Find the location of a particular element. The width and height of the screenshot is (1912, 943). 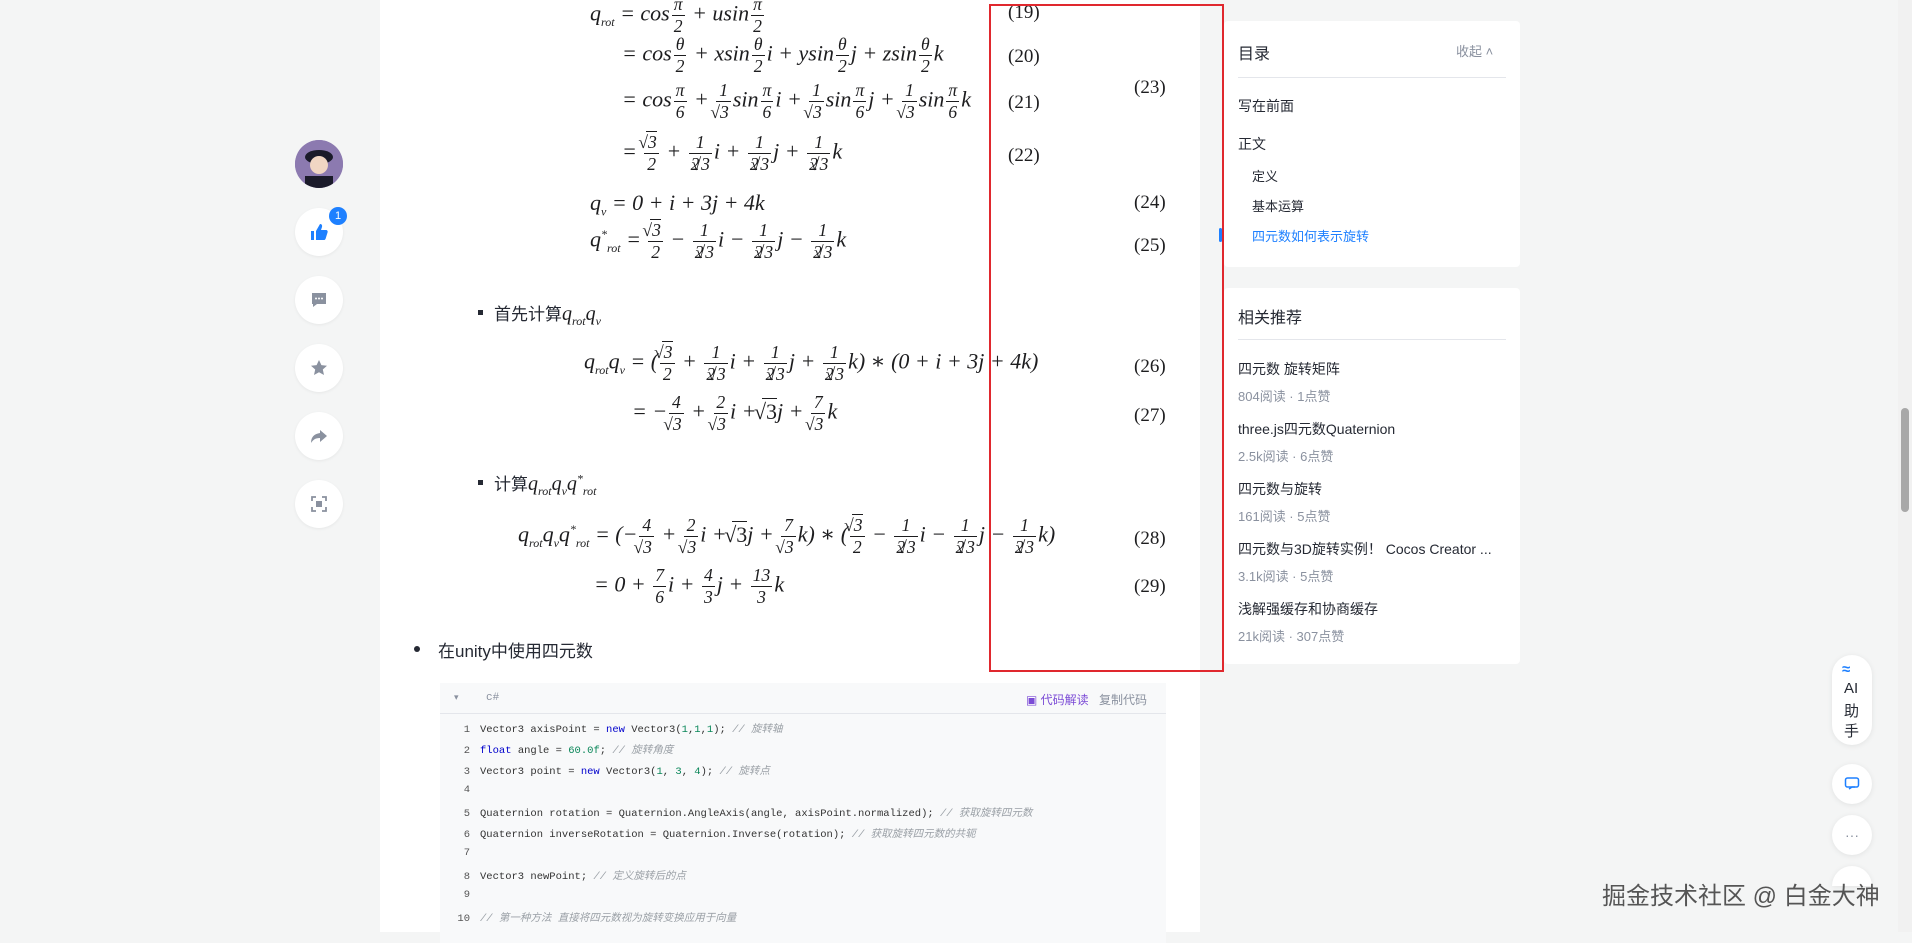

line-number: 1 is located at coordinates (466, 730).